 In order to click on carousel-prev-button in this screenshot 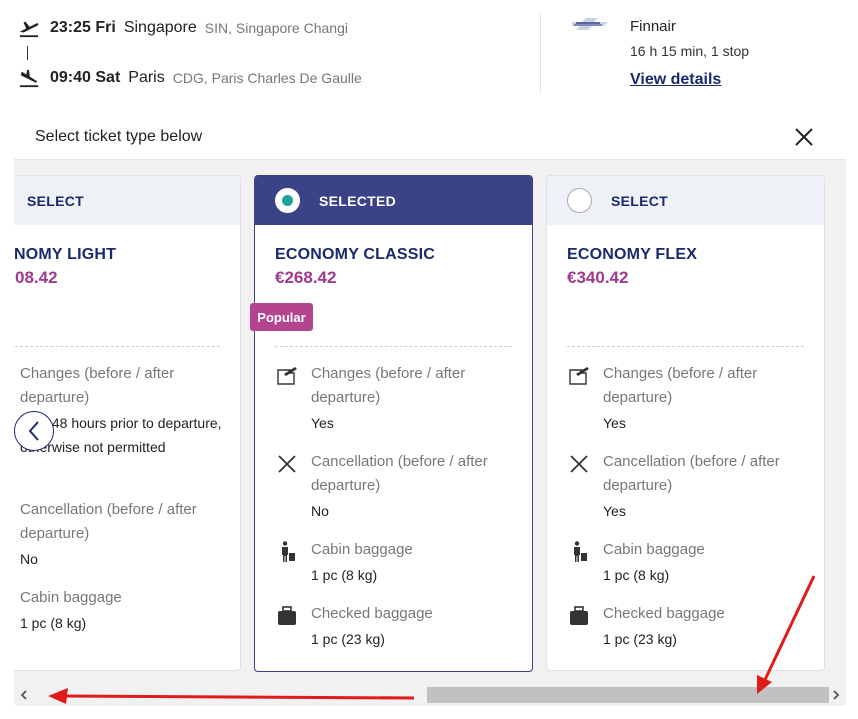, I will do `click(34, 431)`.